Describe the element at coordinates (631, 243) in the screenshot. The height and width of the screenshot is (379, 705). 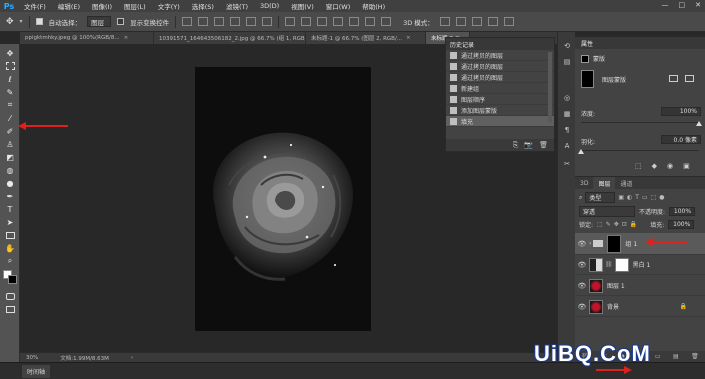
I see `layer-name: 组 1` at that location.